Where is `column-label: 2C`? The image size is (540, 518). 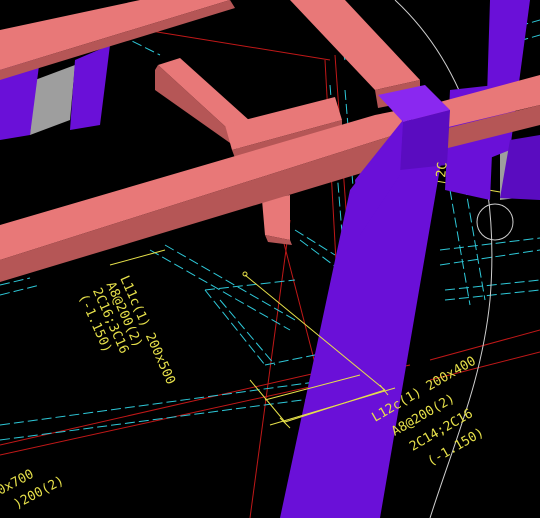 column-label: 2C is located at coordinates (442, 169).